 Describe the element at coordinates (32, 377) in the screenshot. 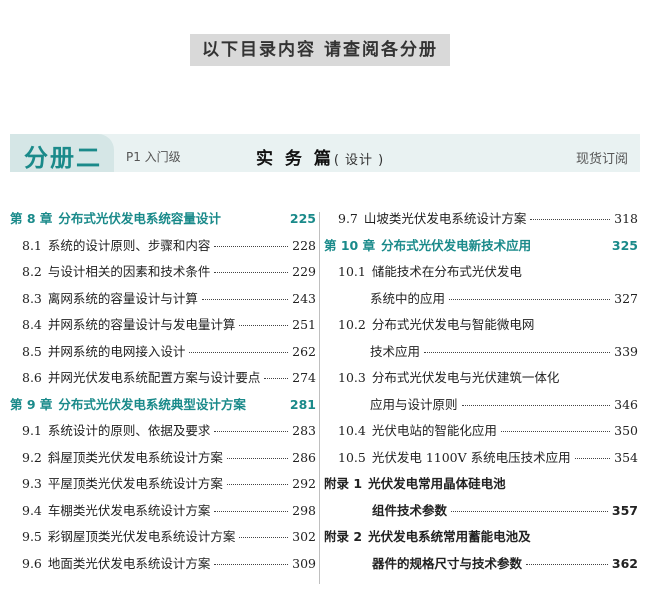

I see `toc-number: 8.6` at that location.